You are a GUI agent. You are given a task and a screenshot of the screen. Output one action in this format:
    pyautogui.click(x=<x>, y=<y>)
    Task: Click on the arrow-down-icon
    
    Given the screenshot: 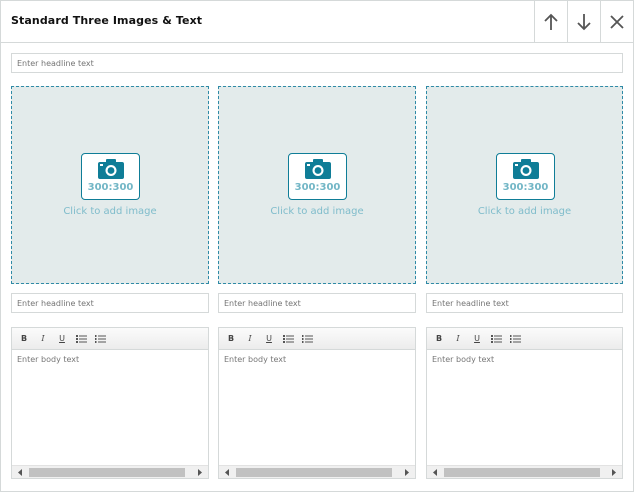 What is the action you would take?
    pyautogui.click(x=584, y=21)
    